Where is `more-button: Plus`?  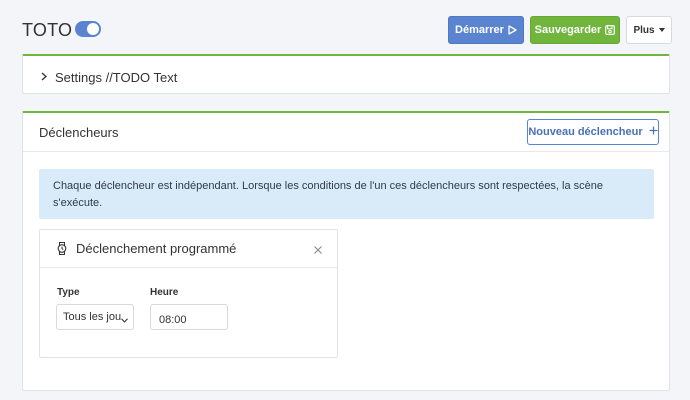 more-button: Plus is located at coordinates (649, 30).